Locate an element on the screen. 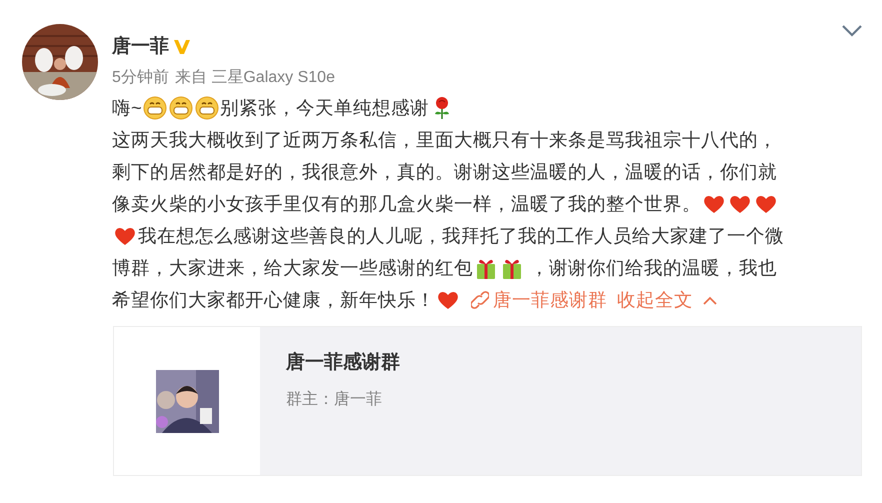 This screenshot has width=882, height=503. post-time: 5分钟前 is located at coordinates (140, 78).